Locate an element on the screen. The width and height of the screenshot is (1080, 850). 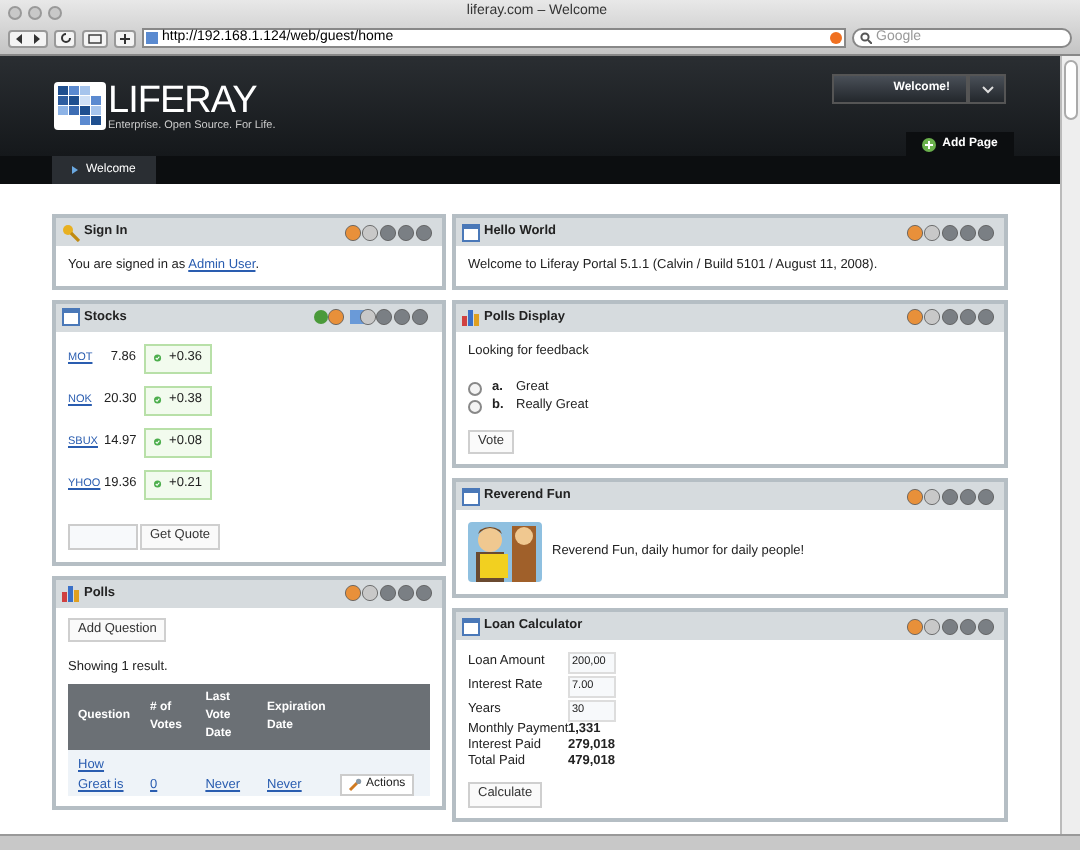
symbol-input-field is located at coordinates (103, 536).